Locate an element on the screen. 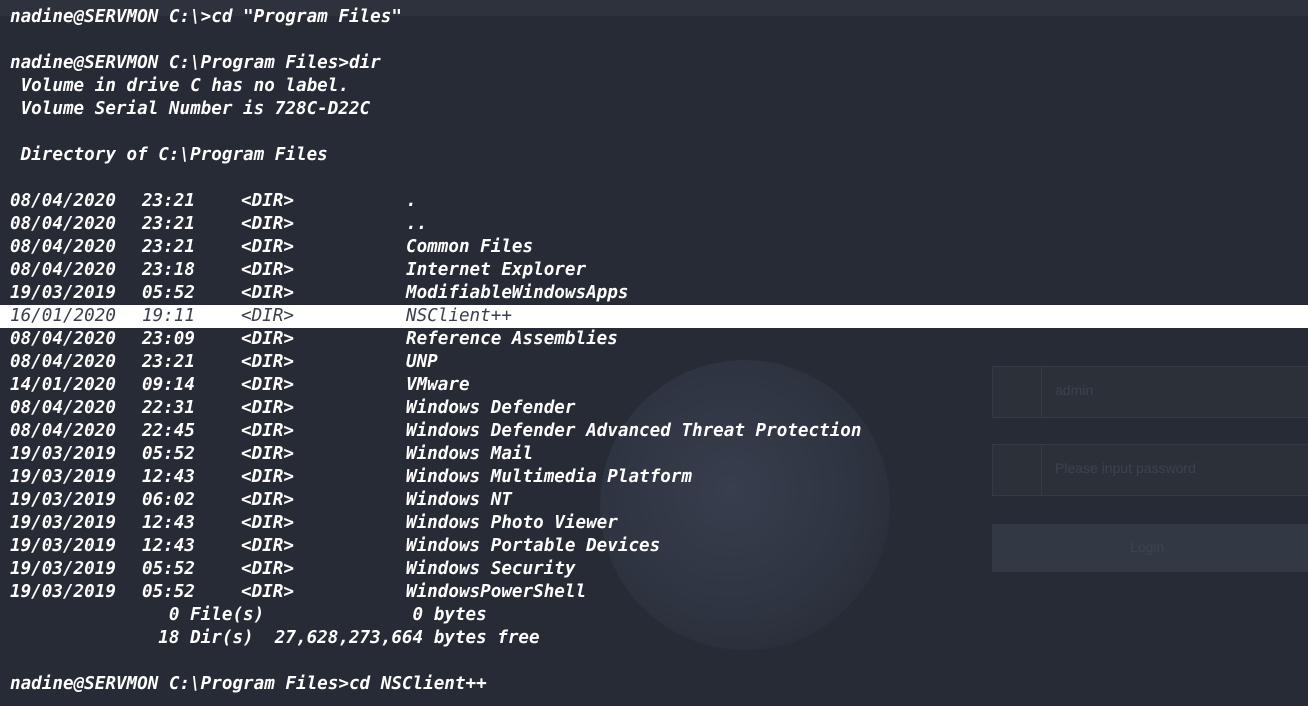  entry-name: Windows Portable Devices is located at coordinates (533, 546).